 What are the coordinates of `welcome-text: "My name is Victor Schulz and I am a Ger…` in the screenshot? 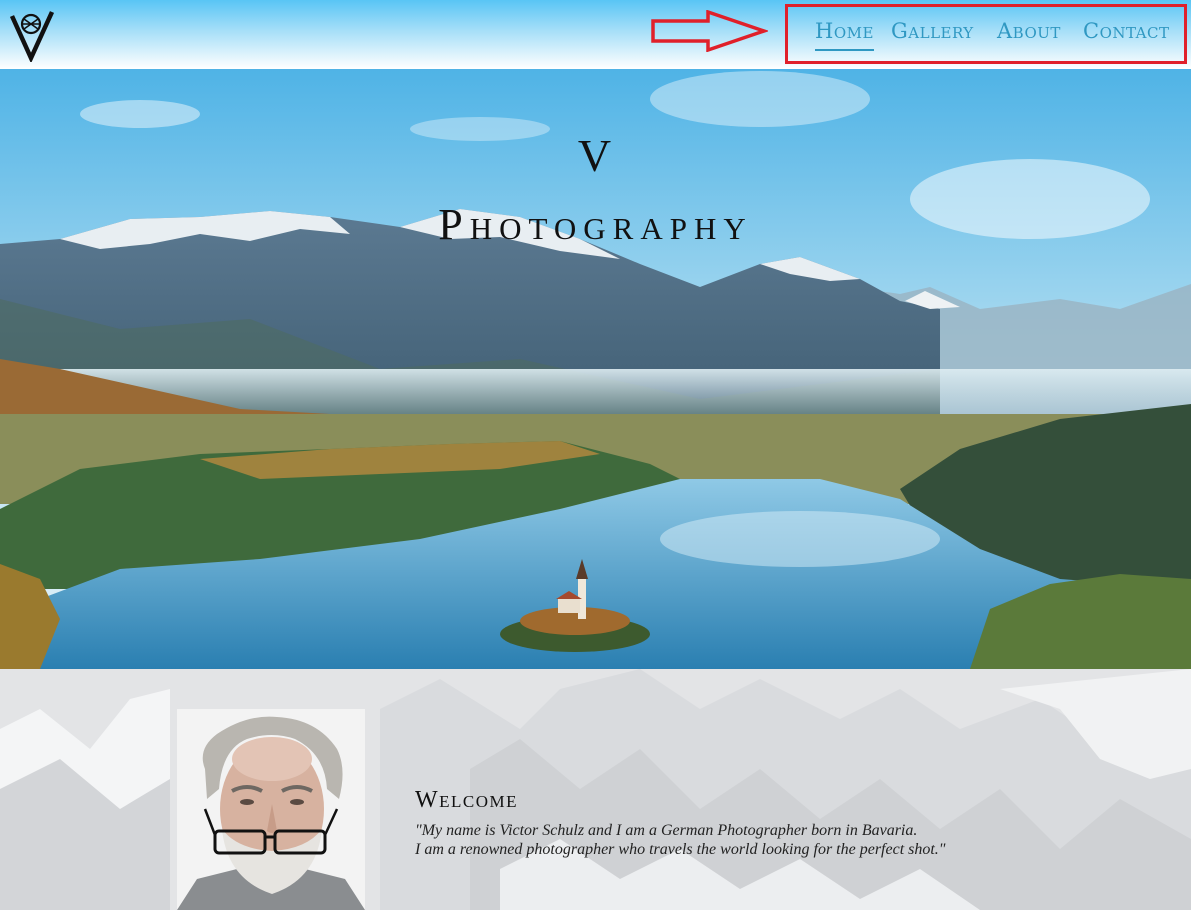 It's located at (680, 840).